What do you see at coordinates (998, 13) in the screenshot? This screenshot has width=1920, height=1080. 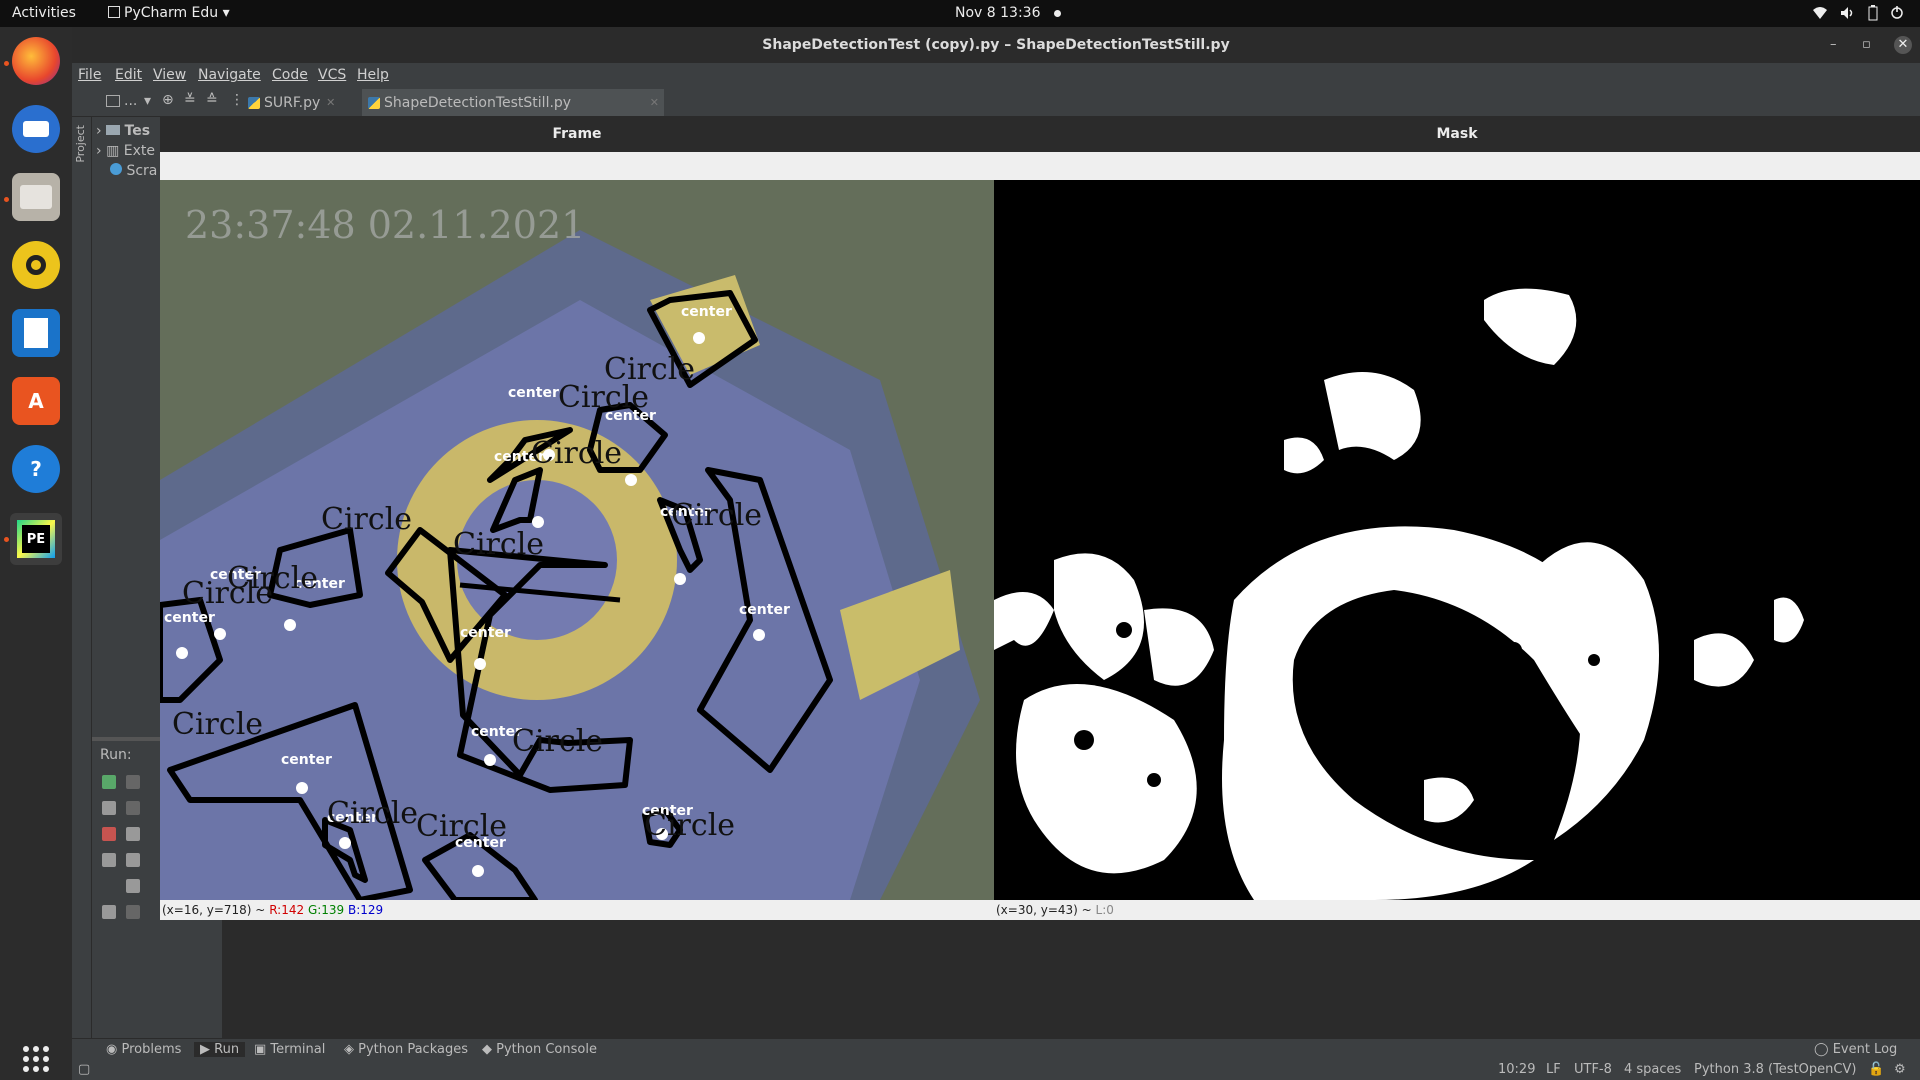 I see `clock-text: Nov 8 13:36` at bounding box center [998, 13].